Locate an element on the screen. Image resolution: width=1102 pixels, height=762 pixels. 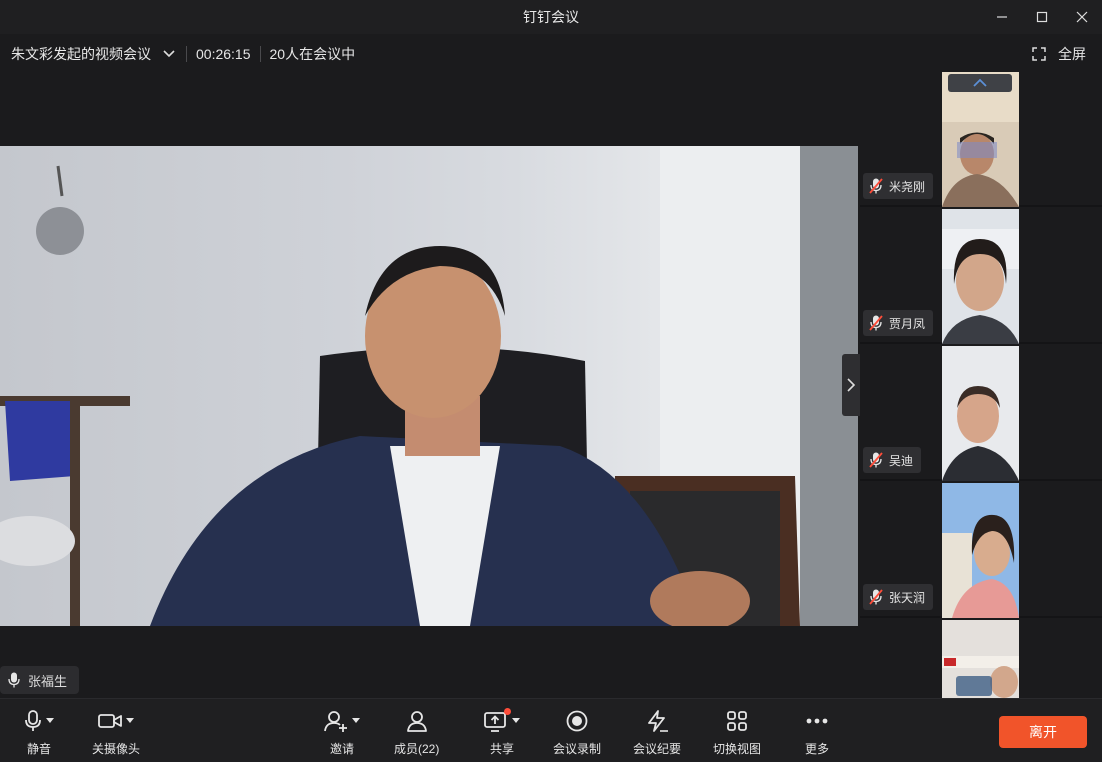
chevron-right-icon is located at coordinates (851, 385).